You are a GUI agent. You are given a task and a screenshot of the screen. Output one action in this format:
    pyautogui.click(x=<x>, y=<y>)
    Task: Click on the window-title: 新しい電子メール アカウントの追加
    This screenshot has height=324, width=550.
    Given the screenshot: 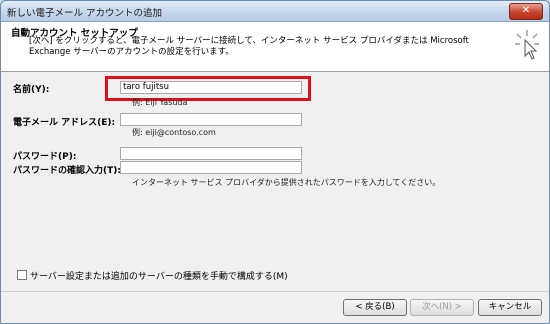 What is the action you would take?
    pyautogui.click(x=85, y=13)
    